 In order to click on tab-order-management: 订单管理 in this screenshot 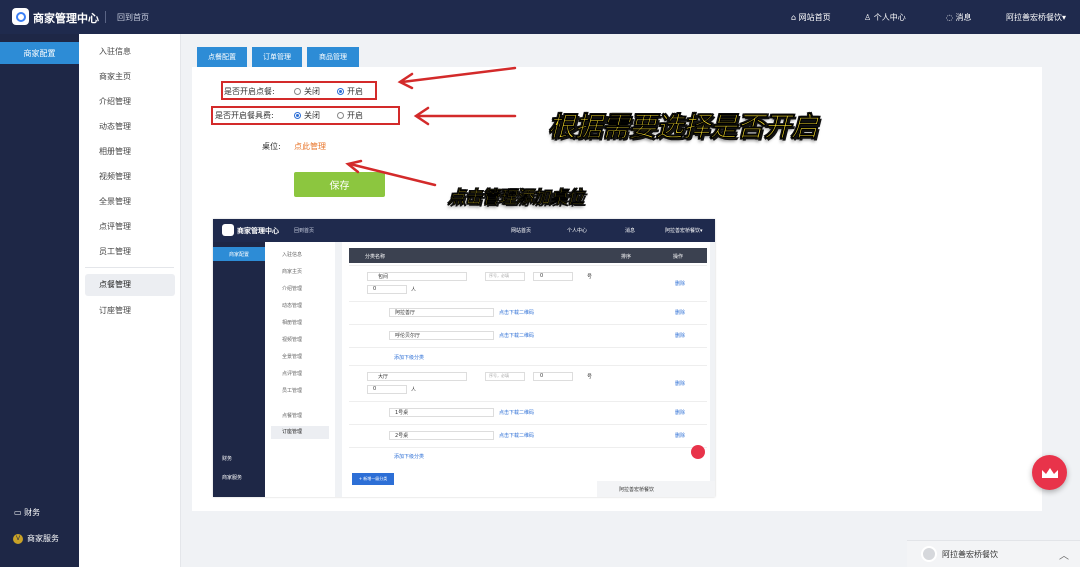, I will do `click(277, 57)`.